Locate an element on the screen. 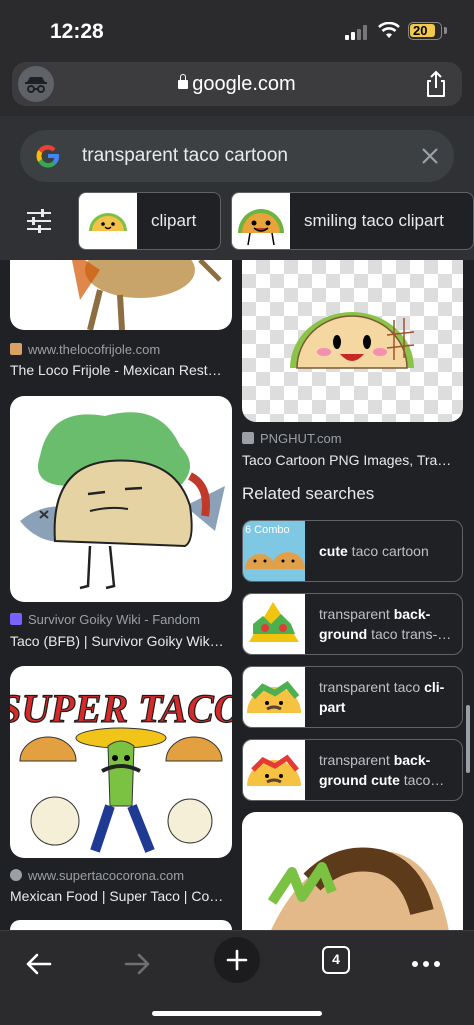 The image size is (474, 1025). battery-level: 20 is located at coordinates (420, 30).